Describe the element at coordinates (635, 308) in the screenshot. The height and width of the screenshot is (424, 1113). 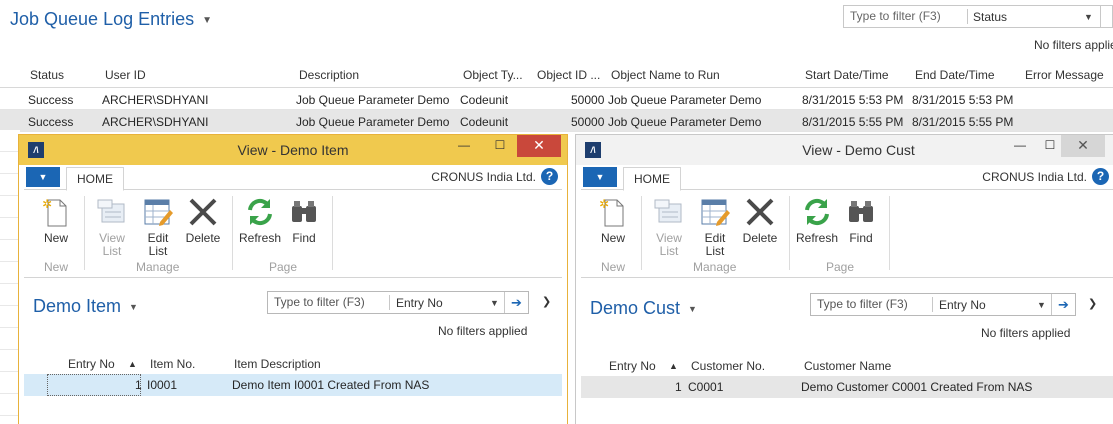
I see `list-title-text: Demo Cust` at that location.